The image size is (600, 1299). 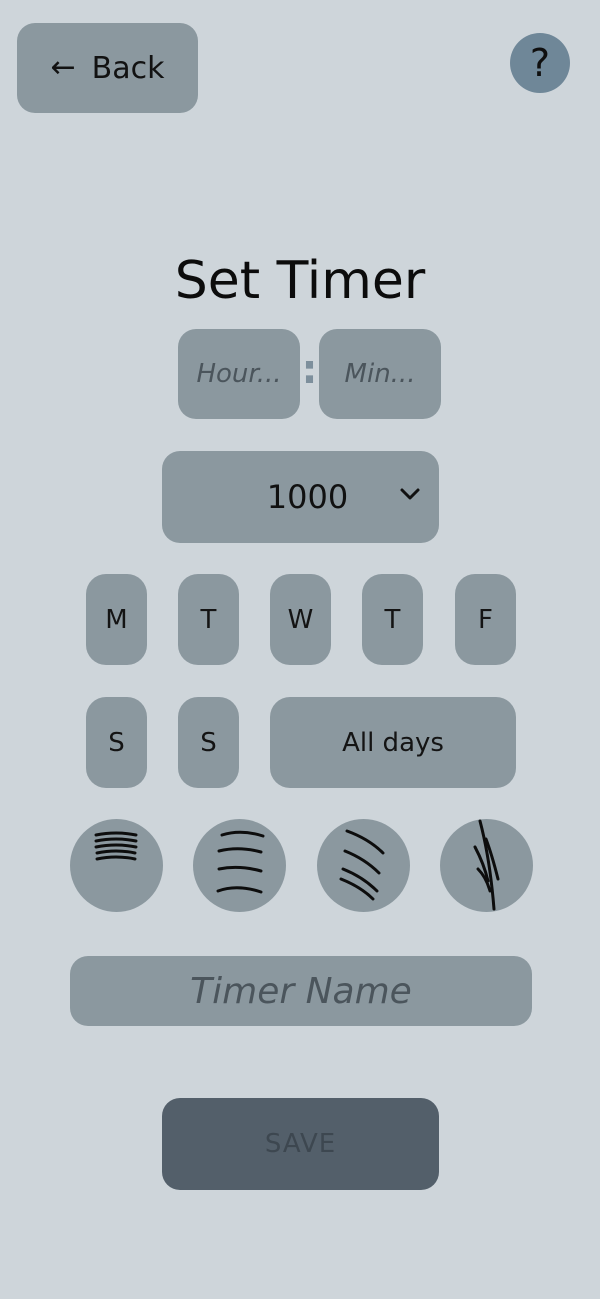 I want to click on day-button-saturday: S, so click(x=116, y=742).